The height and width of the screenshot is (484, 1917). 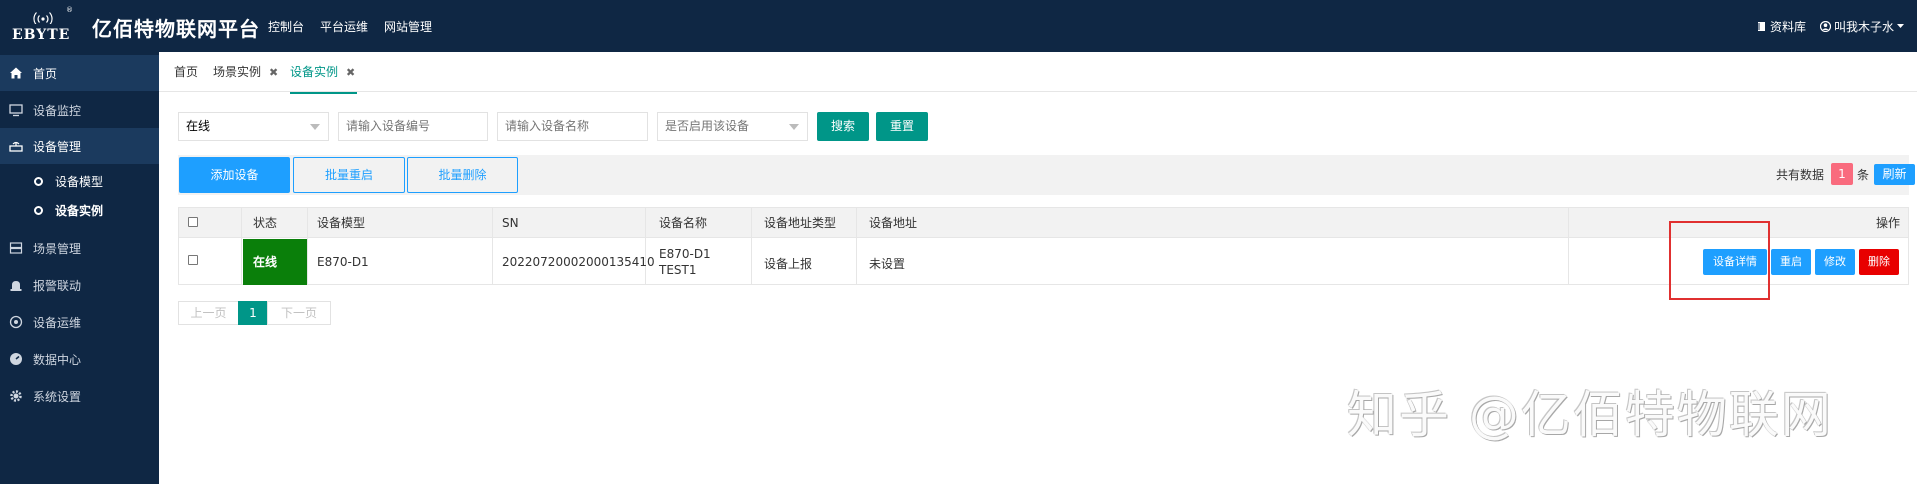 I want to click on wifi-waves-icon, so click(x=43, y=18).